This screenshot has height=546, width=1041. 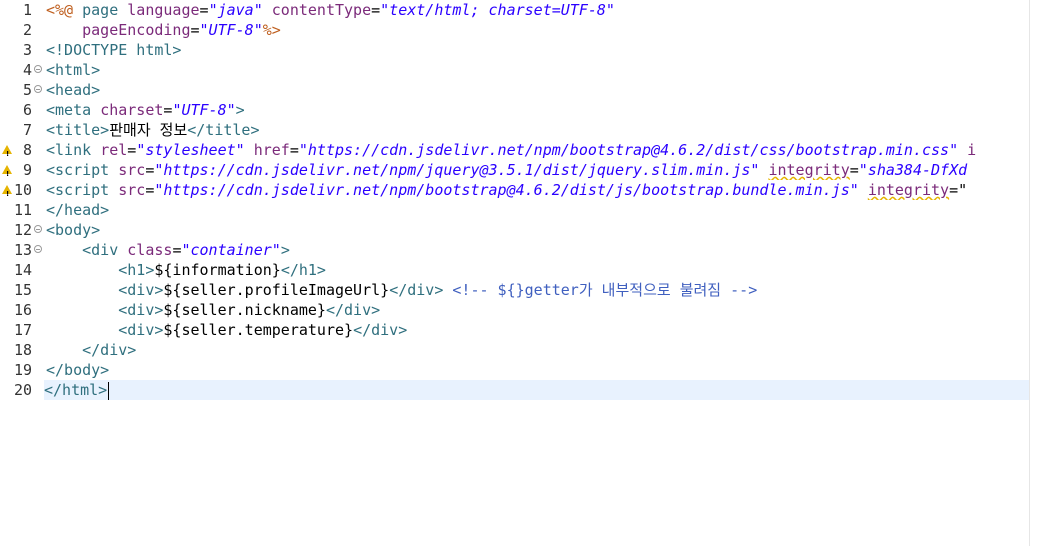 I want to click on code-token: 판매자 정보, so click(x=148, y=130).